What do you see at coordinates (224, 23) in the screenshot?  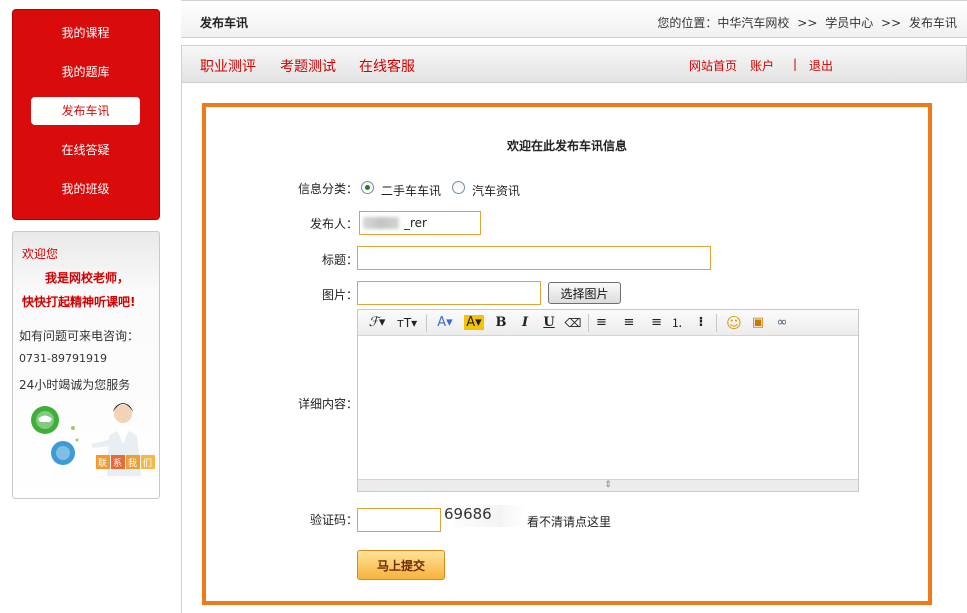 I see `page-title: 发布车讯` at bounding box center [224, 23].